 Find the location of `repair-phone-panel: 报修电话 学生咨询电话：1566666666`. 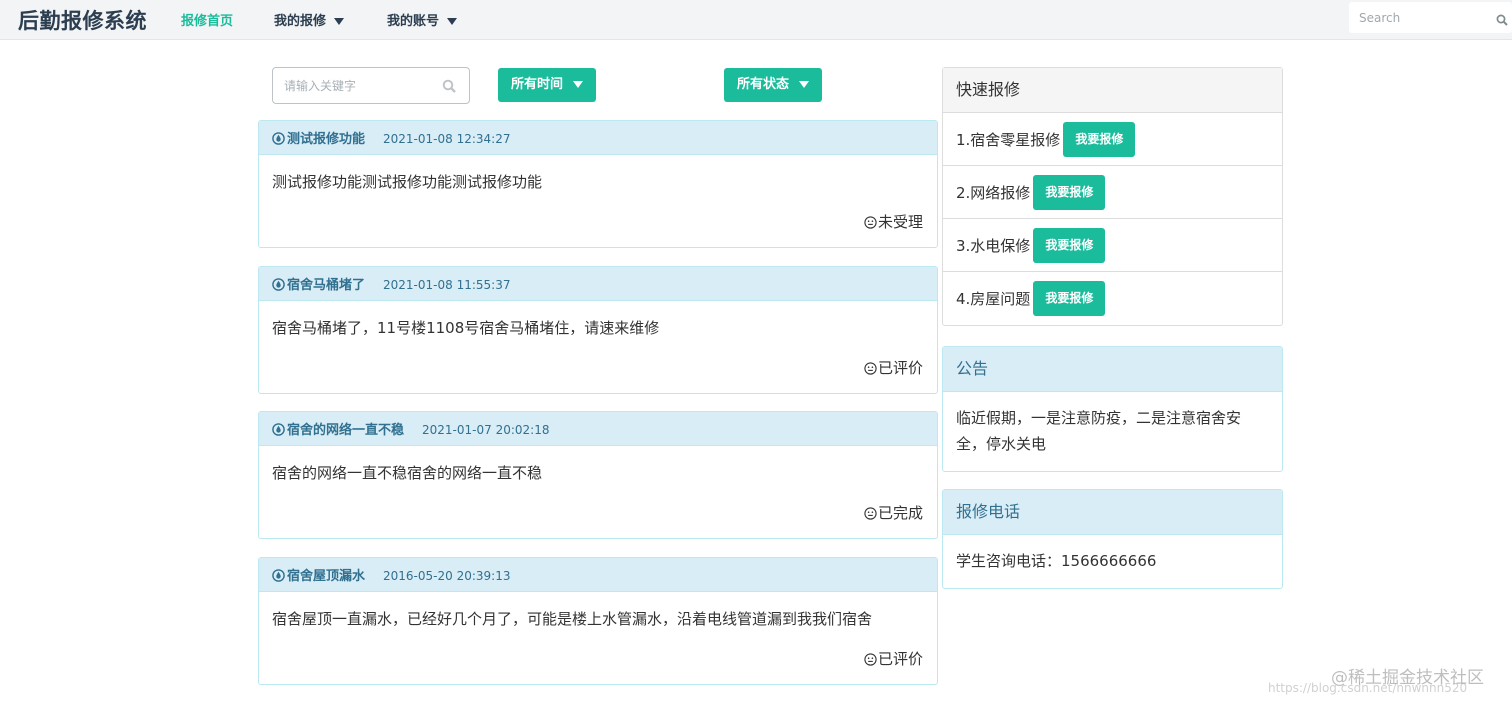

repair-phone-panel: 报修电话 学生咨询电话：1566666666 is located at coordinates (1112, 539).